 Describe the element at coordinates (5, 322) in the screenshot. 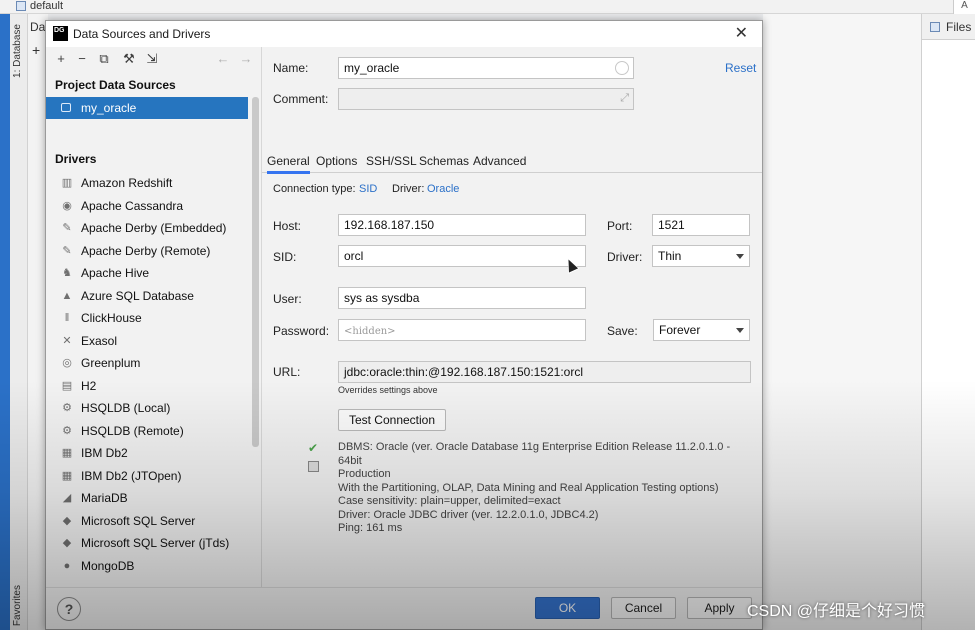

I see `ide-left-accent` at that location.